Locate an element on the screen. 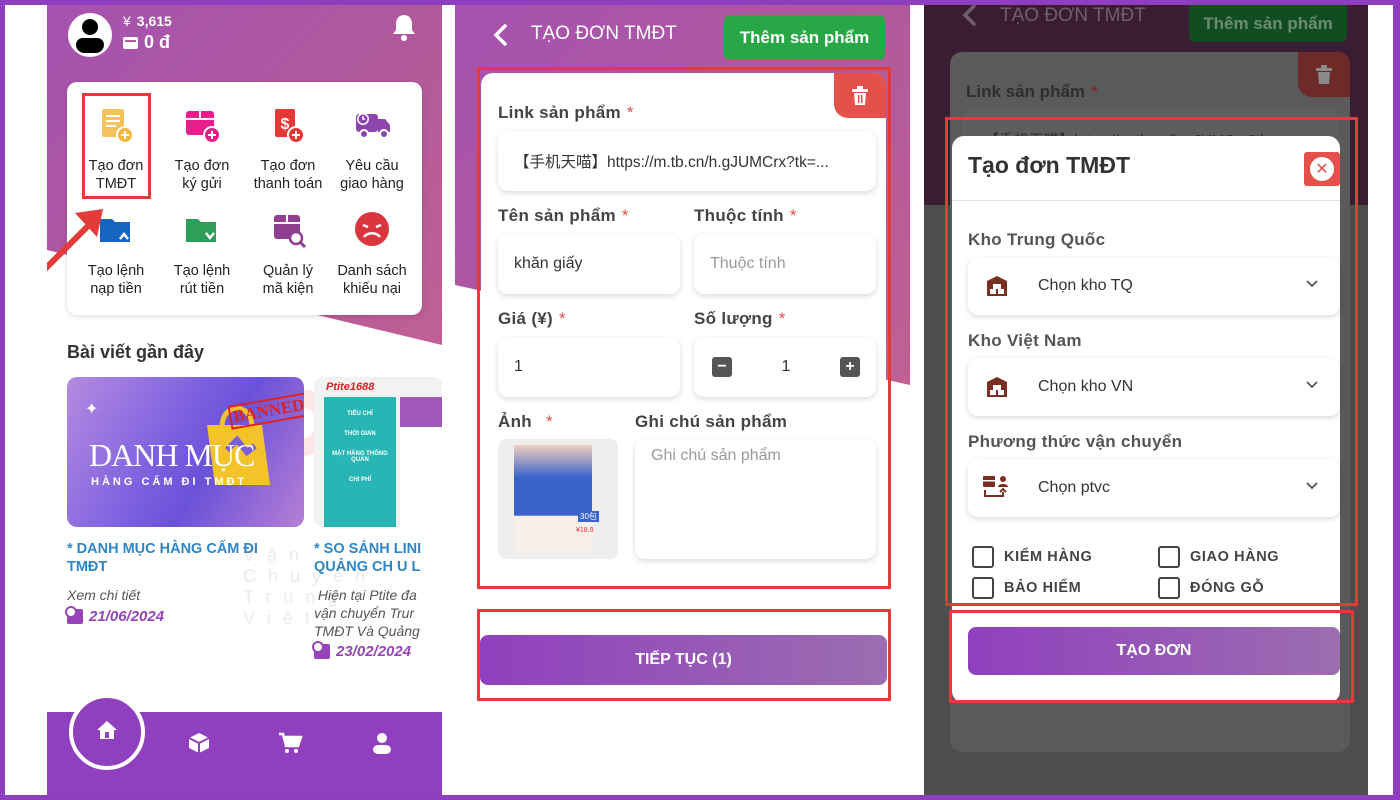 The width and height of the screenshot is (1400, 800). article-date: 23/02/2024 is located at coordinates (361, 650).